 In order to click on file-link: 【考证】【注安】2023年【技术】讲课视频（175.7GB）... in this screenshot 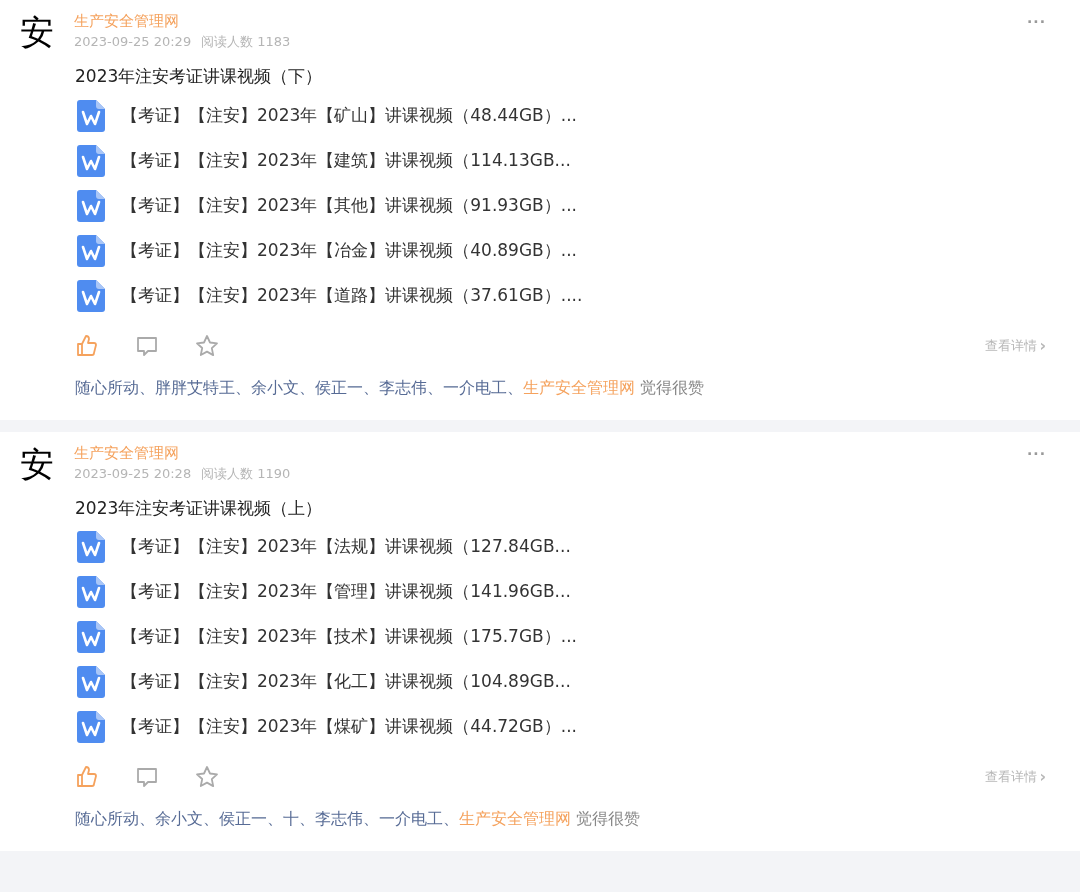, I will do `click(349, 637)`.